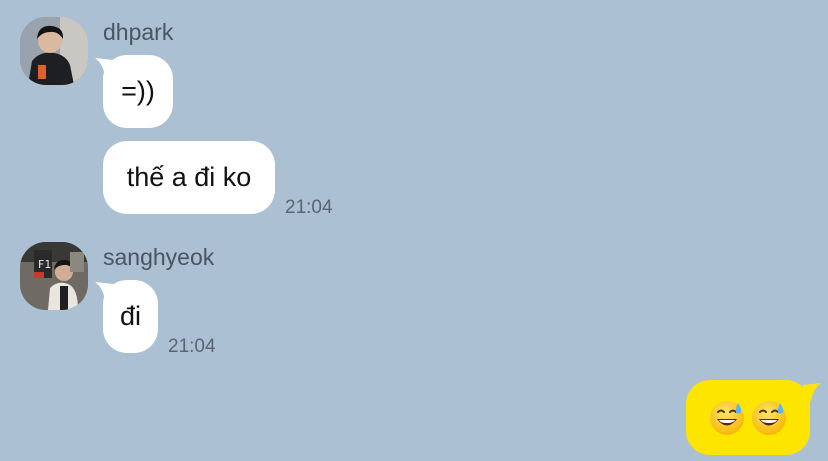 Image resolution: width=828 pixels, height=461 pixels. I want to click on message-text: thế a đi ko, so click(189, 177).